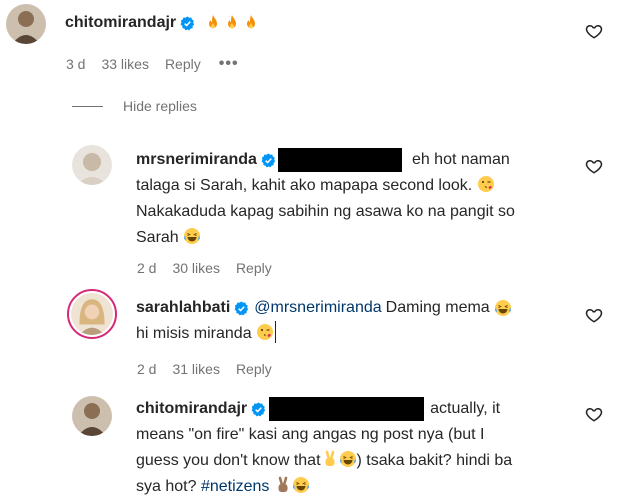  What do you see at coordinates (465, 408) in the screenshot?
I see `text-segment: actually, it` at bounding box center [465, 408].